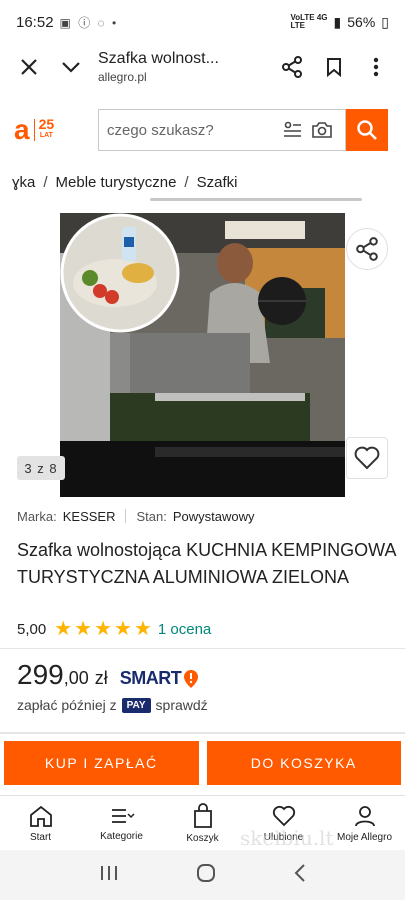  I want to click on rating-value: 5,00, so click(32, 629).